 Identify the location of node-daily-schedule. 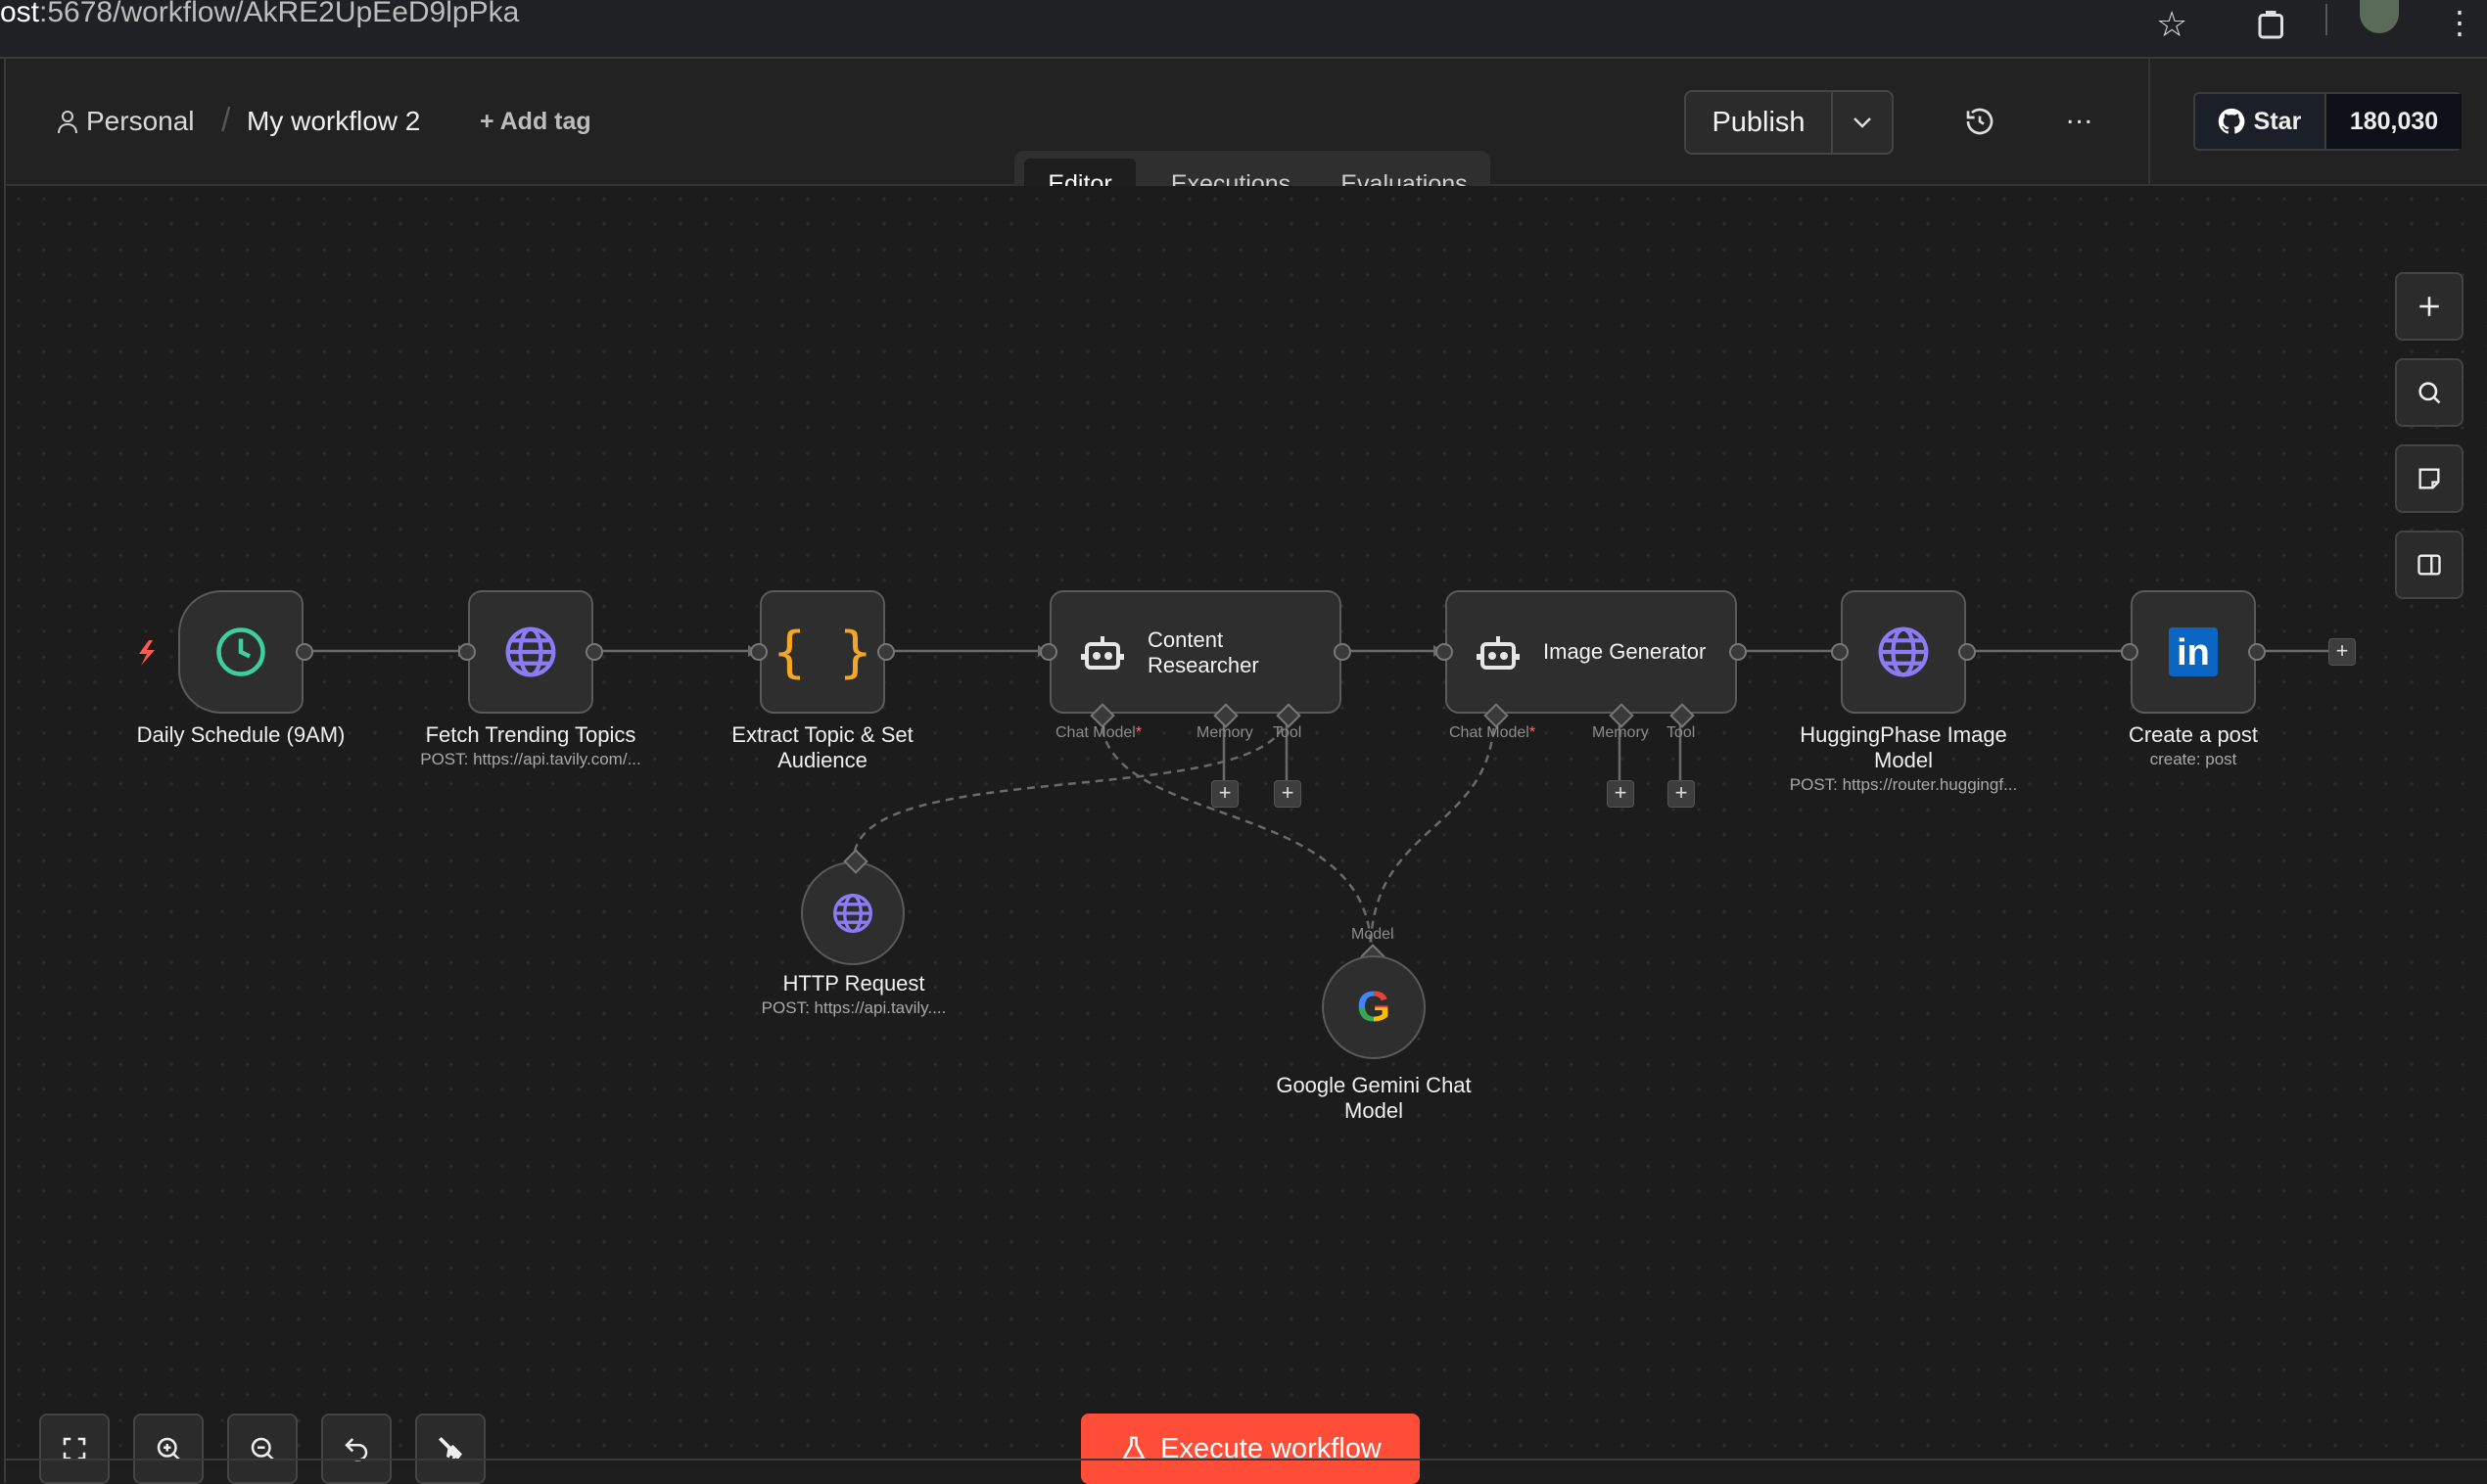
(241, 652).